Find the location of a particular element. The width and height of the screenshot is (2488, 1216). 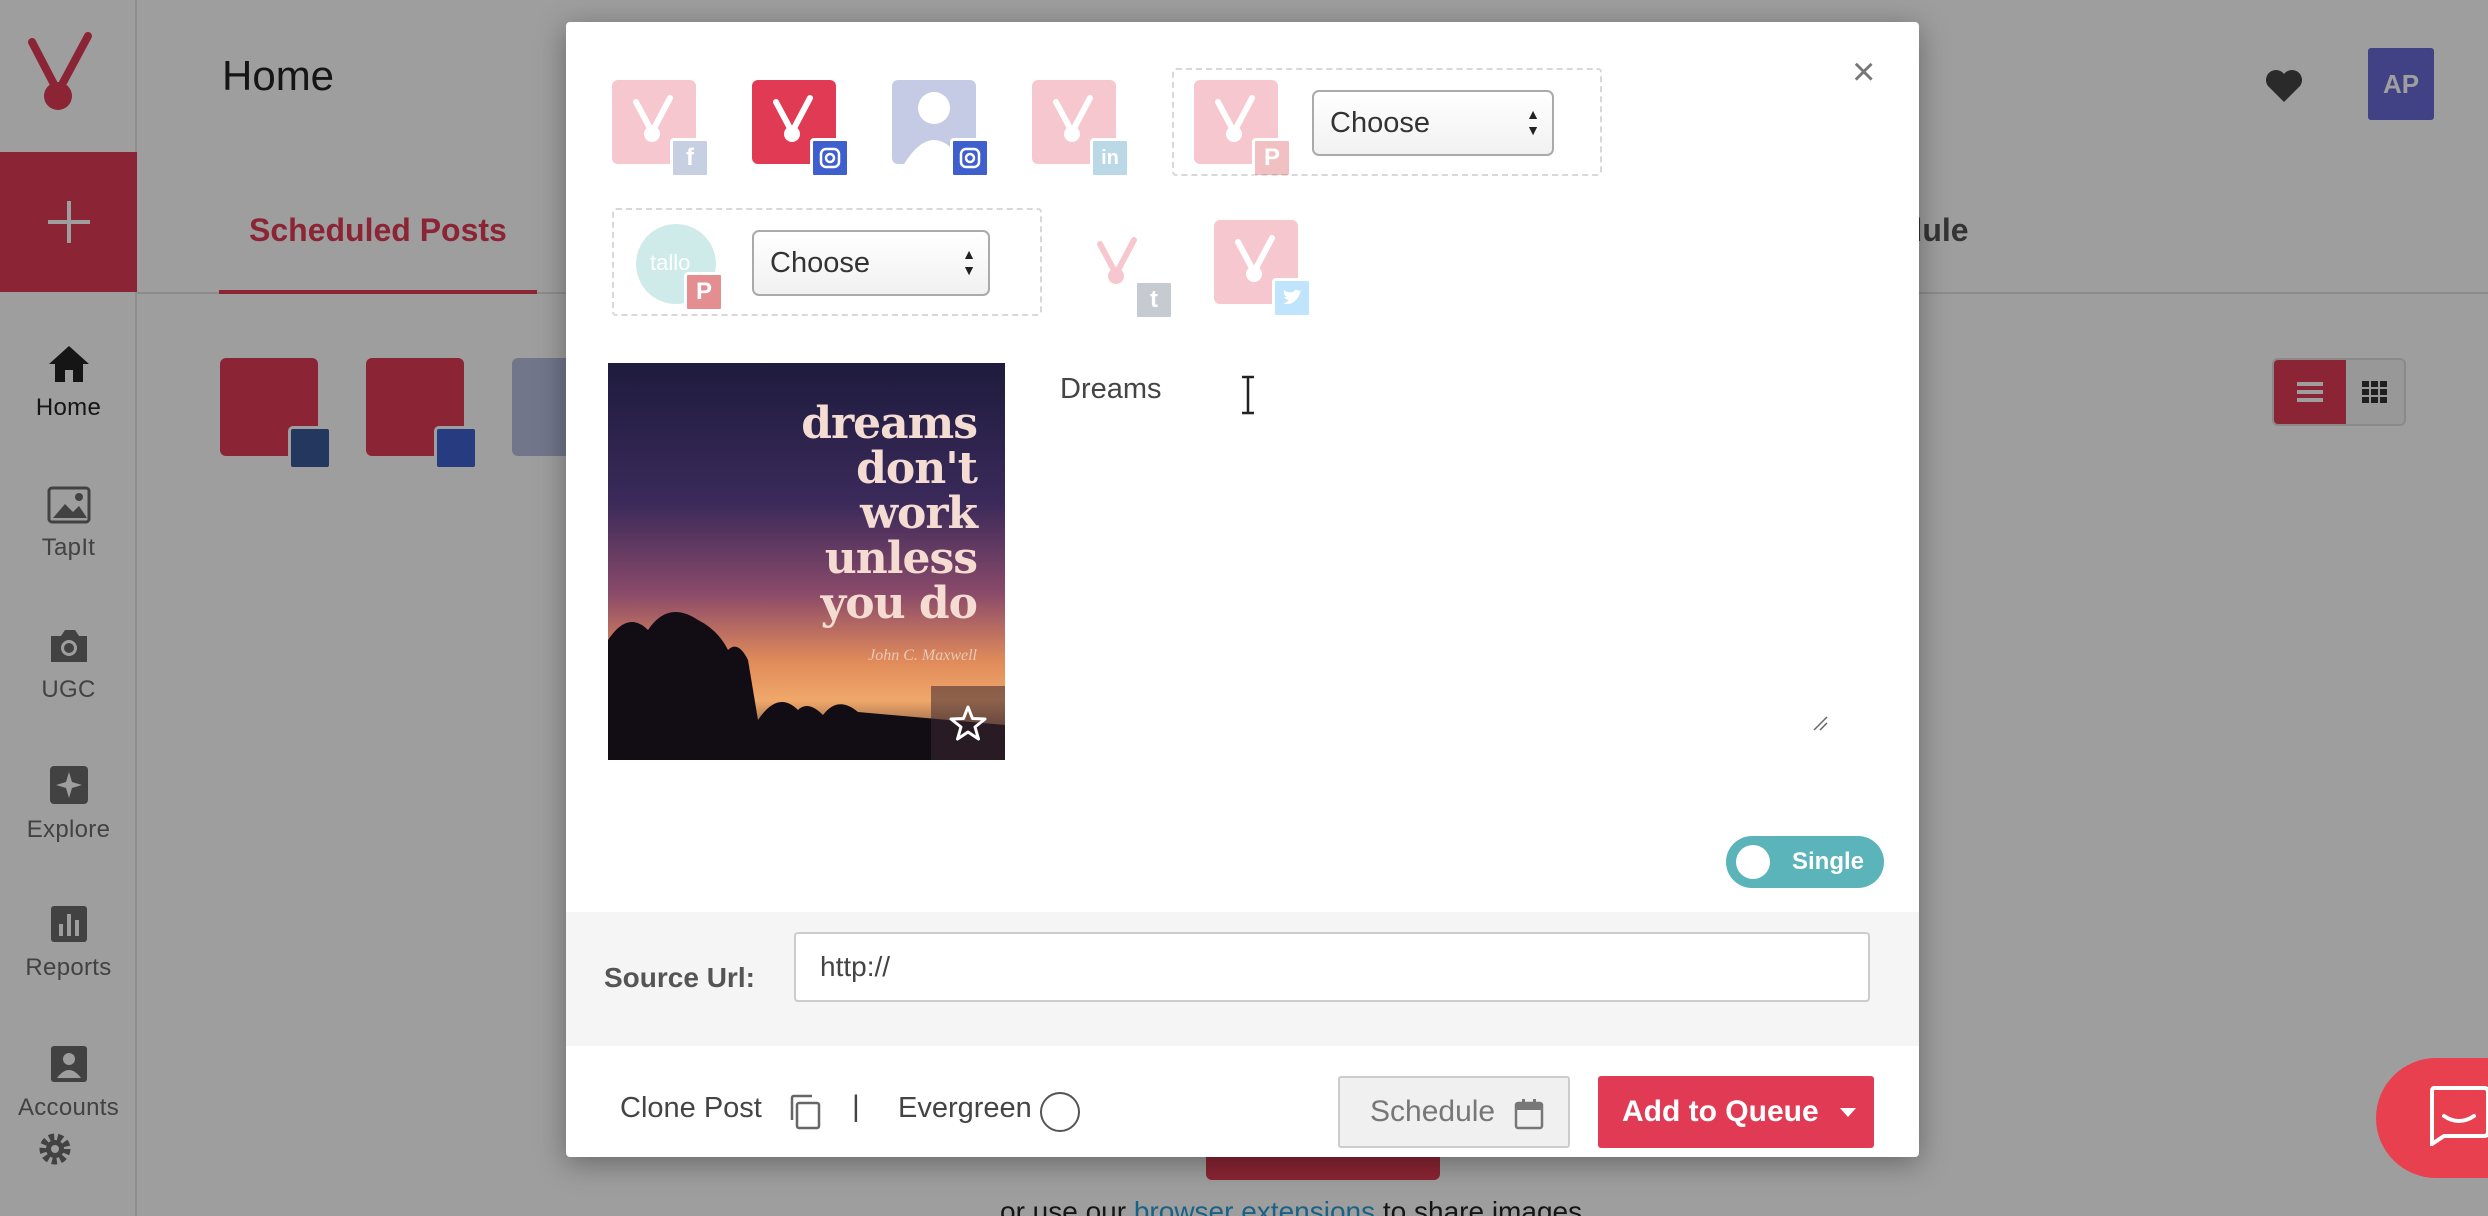

copy-icon is located at coordinates (805, 1112).